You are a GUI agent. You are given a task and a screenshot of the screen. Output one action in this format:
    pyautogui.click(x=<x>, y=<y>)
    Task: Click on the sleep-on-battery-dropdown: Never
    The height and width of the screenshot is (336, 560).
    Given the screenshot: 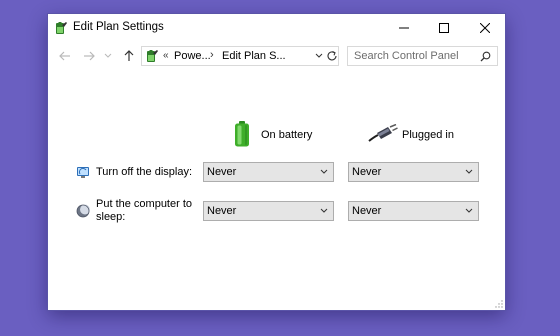 What is the action you would take?
    pyautogui.click(x=268, y=211)
    